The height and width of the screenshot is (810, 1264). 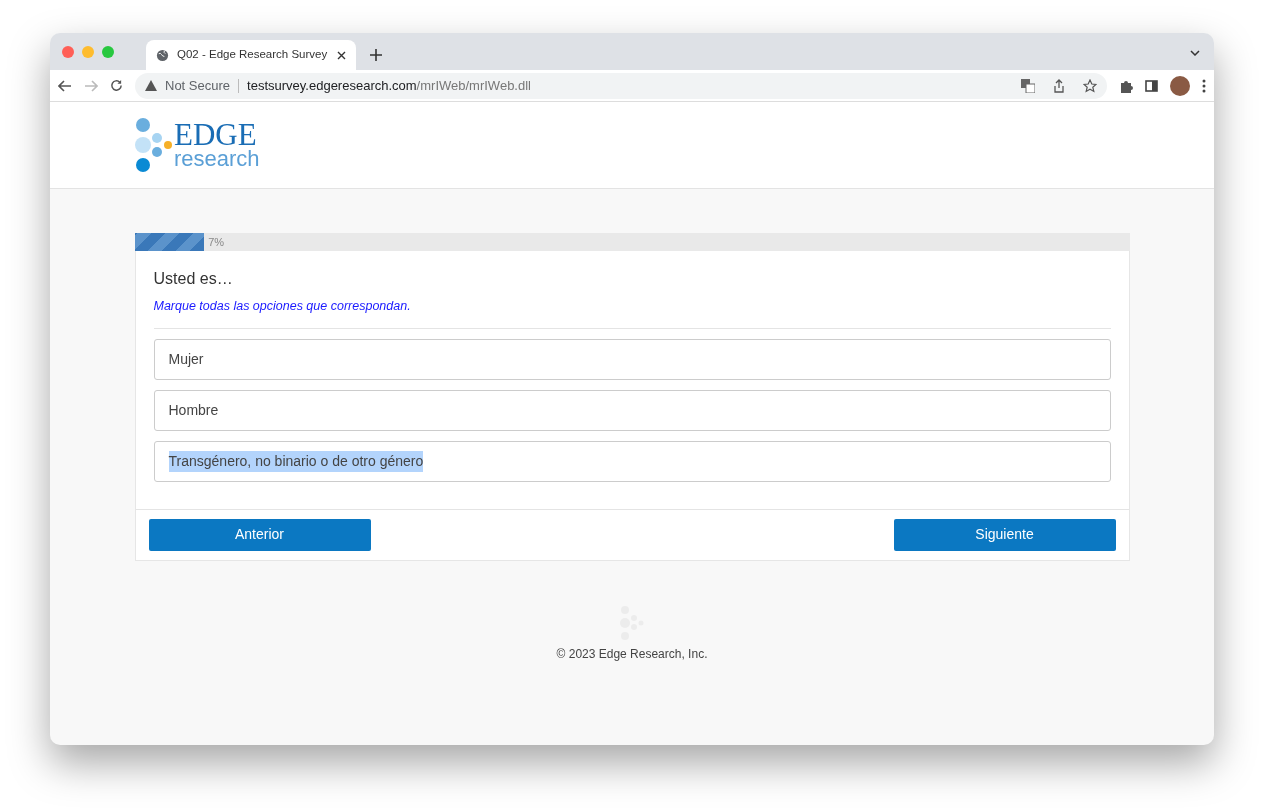 What do you see at coordinates (376, 55) in the screenshot?
I see `new-tab-icon` at bounding box center [376, 55].